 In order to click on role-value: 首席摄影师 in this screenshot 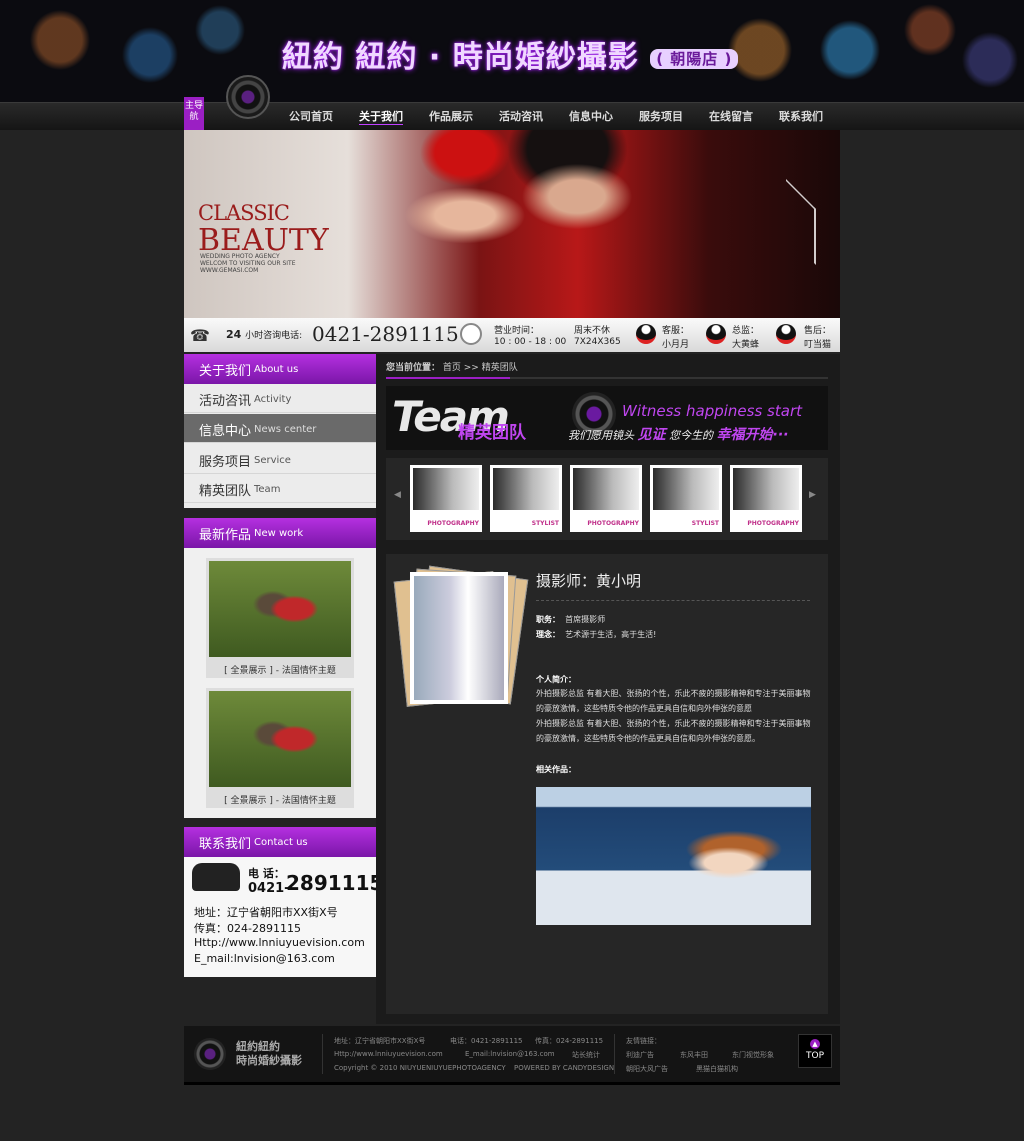, I will do `click(585, 619)`.